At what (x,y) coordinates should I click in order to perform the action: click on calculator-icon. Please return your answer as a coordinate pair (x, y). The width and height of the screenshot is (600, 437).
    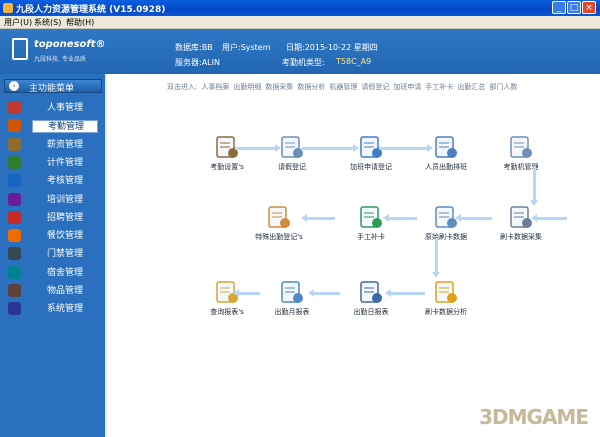
    Looking at the image, I should click on (521, 147).